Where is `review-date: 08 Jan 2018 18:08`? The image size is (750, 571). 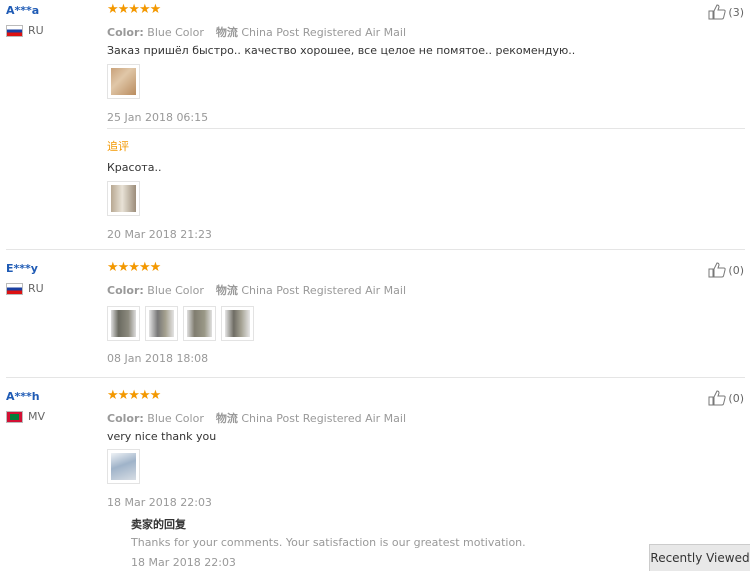
review-date: 08 Jan 2018 18:08 is located at coordinates (158, 358).